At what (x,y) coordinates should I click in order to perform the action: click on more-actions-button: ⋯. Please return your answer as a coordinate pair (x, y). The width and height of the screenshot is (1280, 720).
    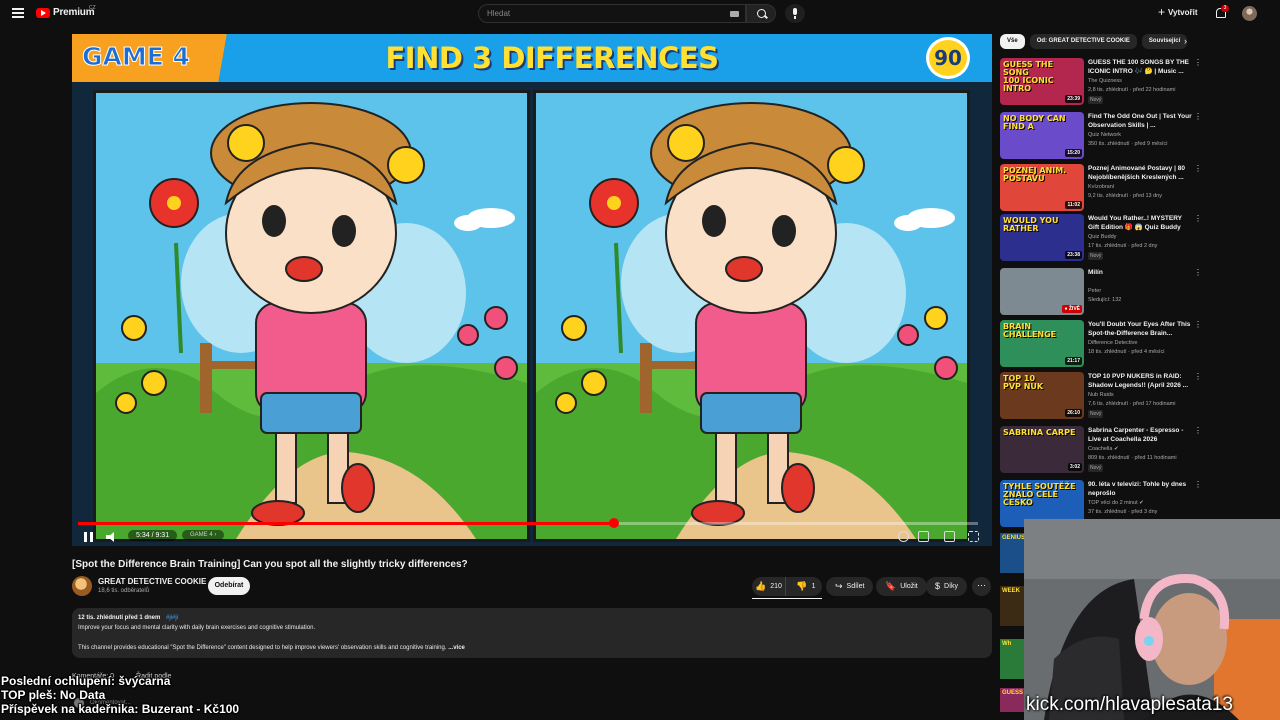
    Looking at the image, I should click on (981, 586).